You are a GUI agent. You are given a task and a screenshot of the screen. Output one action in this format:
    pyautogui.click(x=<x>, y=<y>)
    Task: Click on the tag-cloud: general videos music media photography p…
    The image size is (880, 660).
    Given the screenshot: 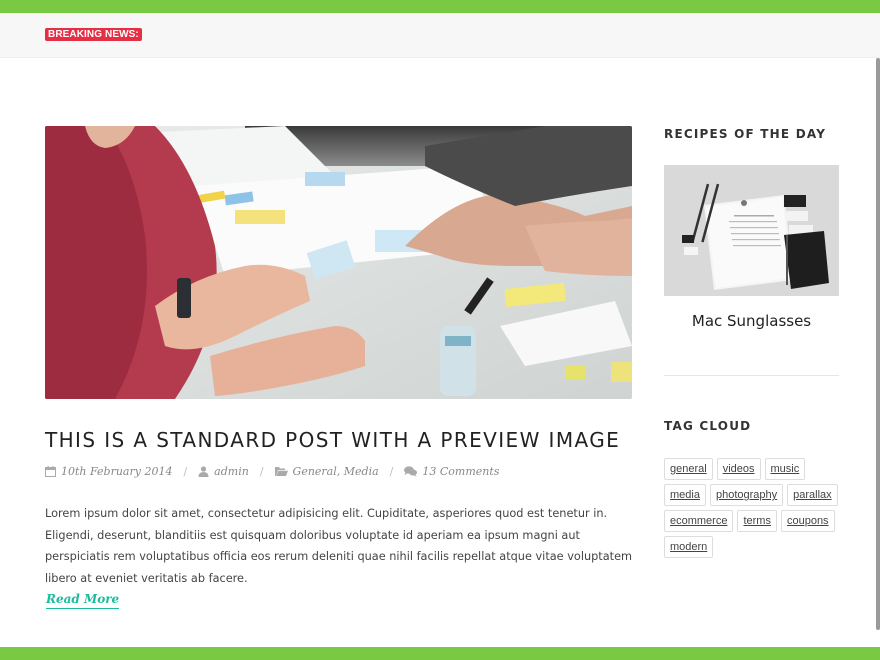 What is the action you would take?
    pyautogui.click(x=754, y=510)
    